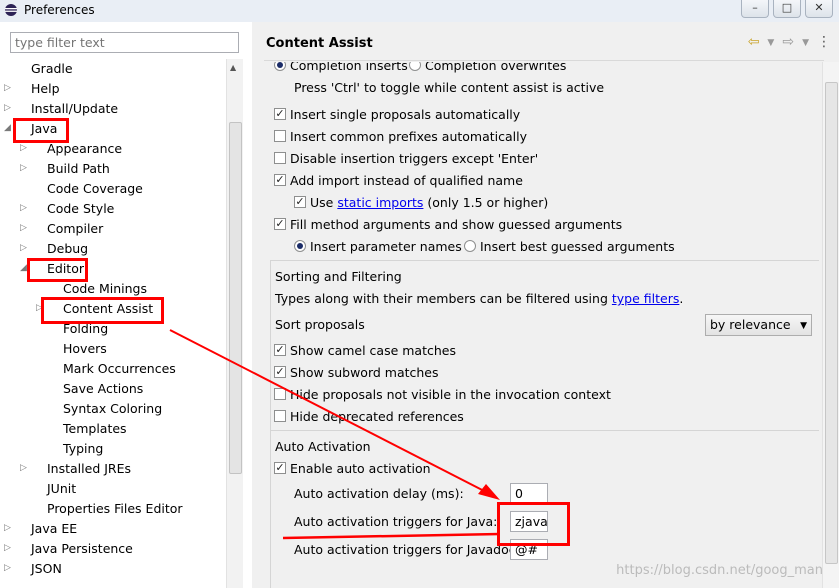 The height and width of the screenshot is (588, 839). I want to click on settings-scrollbar-thumb, so click(831, 323).